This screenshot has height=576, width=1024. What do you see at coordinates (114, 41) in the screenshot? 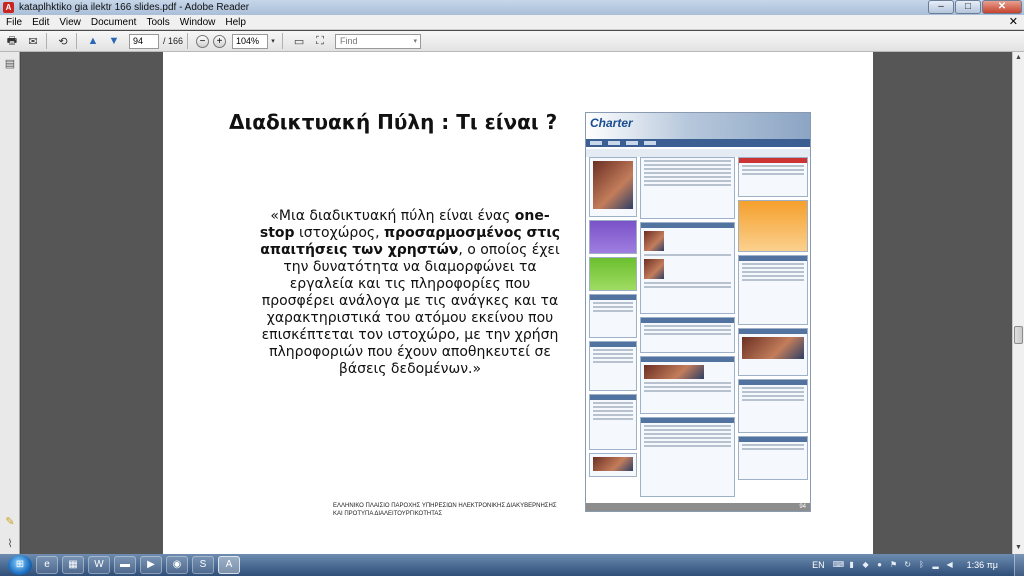
I see `next-page-icon: ▼` at bounding box center [114, 41].